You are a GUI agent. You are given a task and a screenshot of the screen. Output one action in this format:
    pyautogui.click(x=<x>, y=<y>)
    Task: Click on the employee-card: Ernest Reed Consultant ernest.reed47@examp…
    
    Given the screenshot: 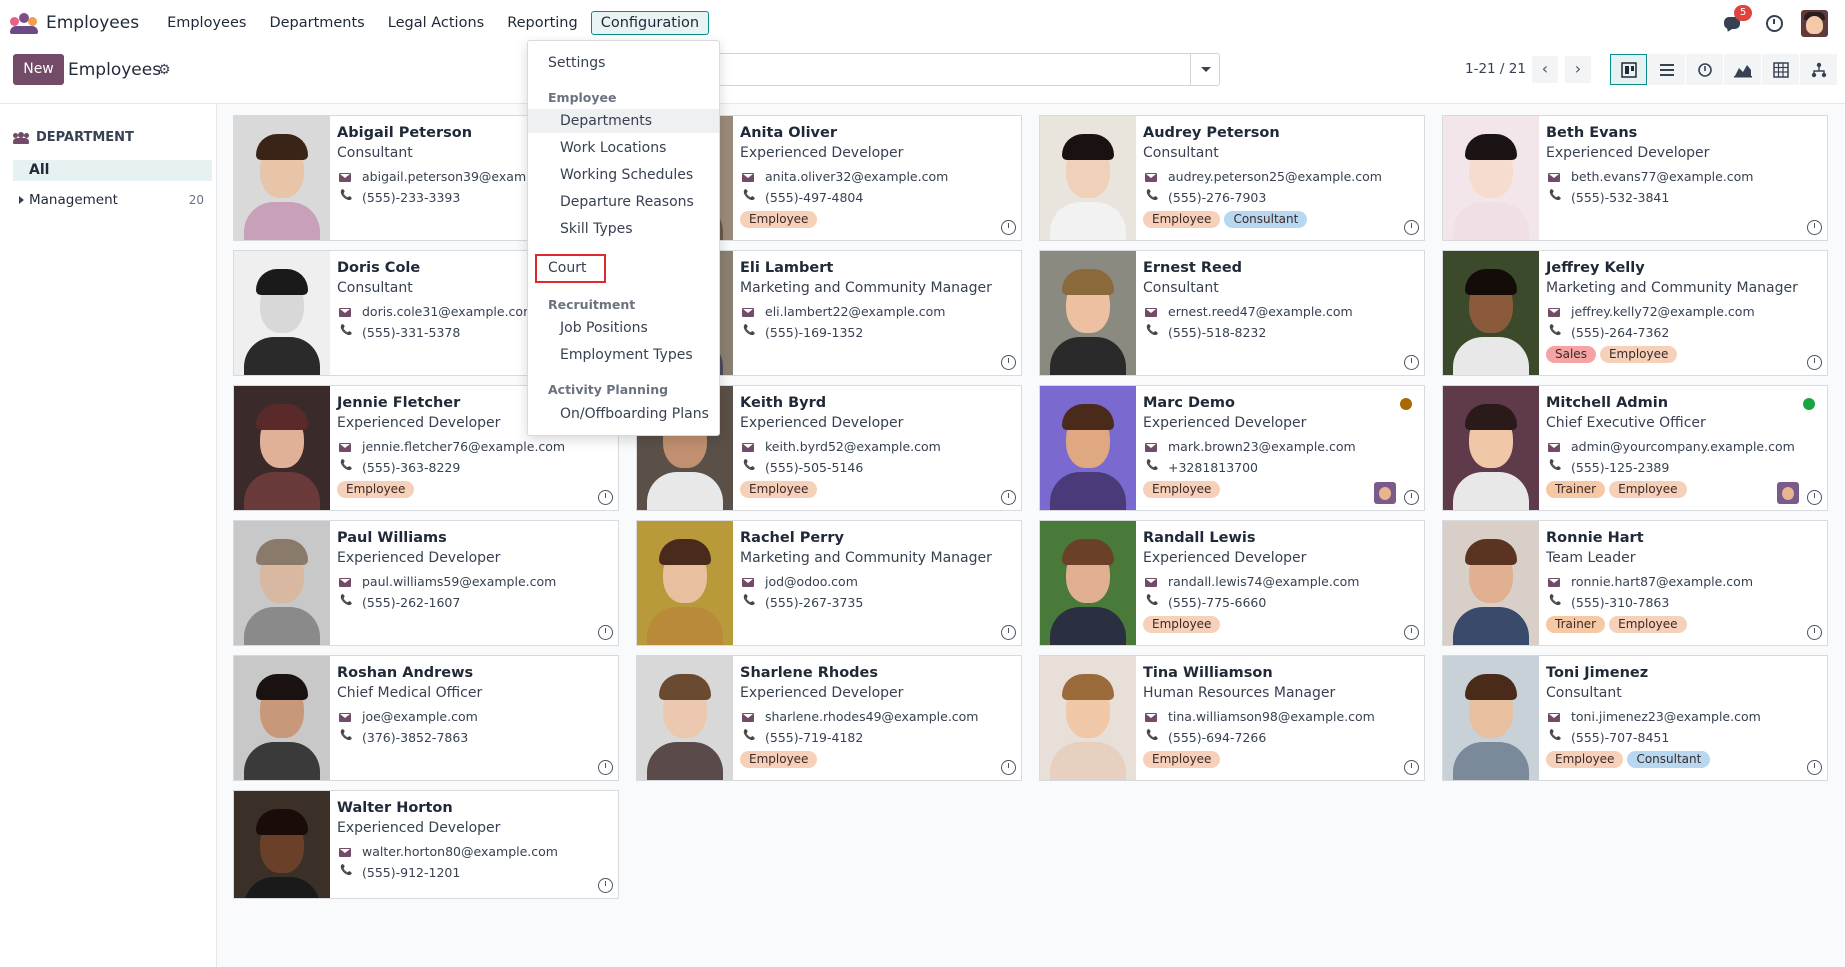 What is the action you would take?
    pyautogui.click(x=1232, y=313)
    